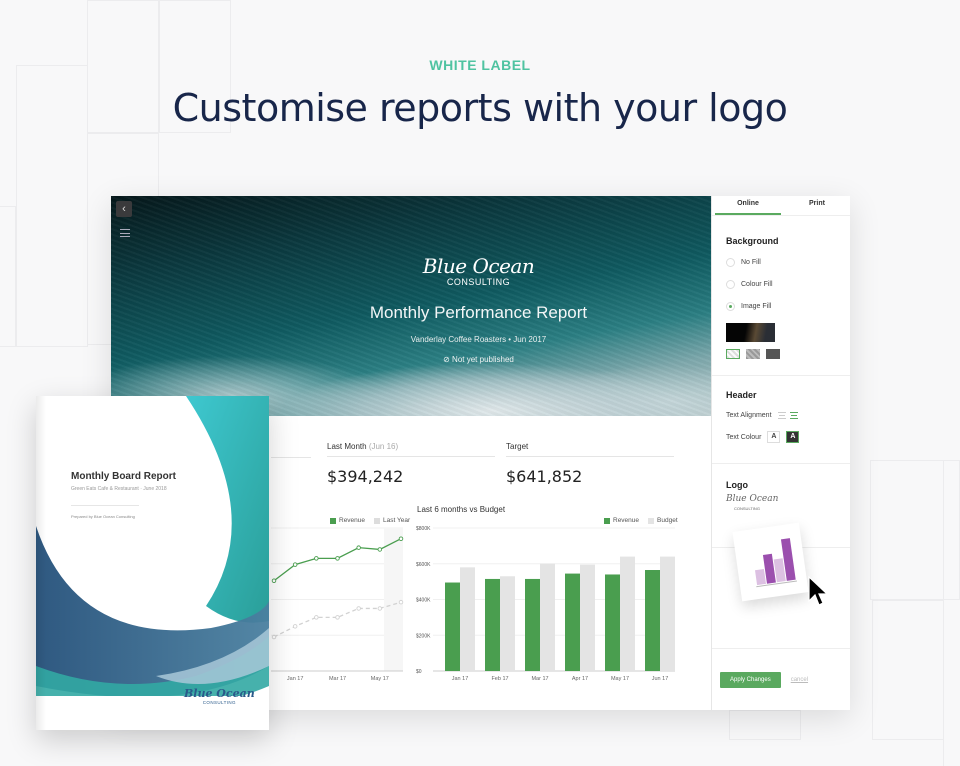 Image resolution: width=960 pixels, height=766 pixels. I want to click on overlay-swatches, so click(781, 354).